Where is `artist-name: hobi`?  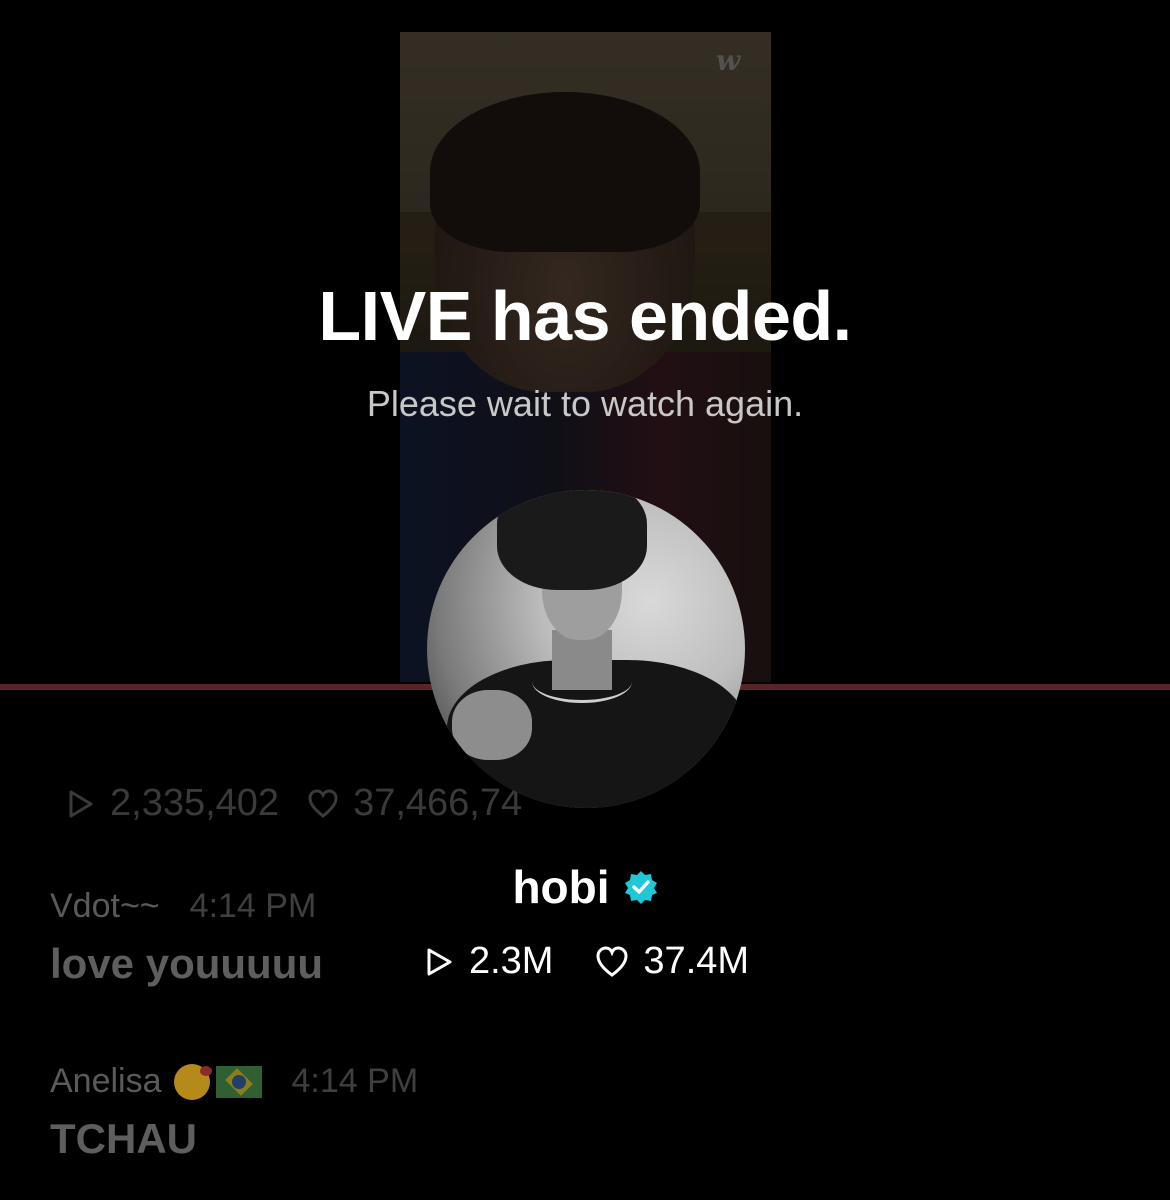
artist-name: hobi is located at coordinates (560, 887).